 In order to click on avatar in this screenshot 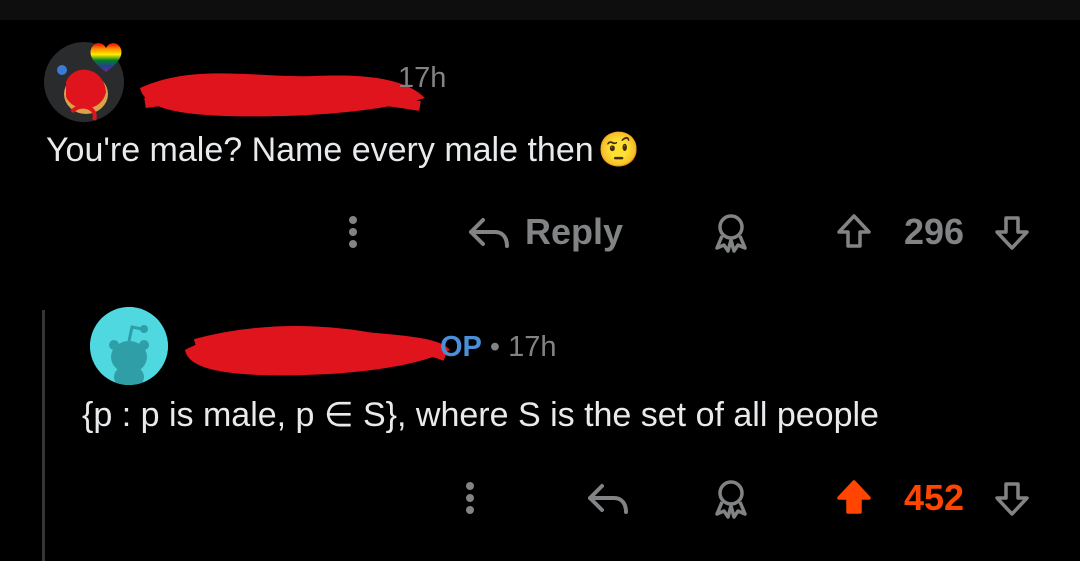, I will do `click(129, 346)`.